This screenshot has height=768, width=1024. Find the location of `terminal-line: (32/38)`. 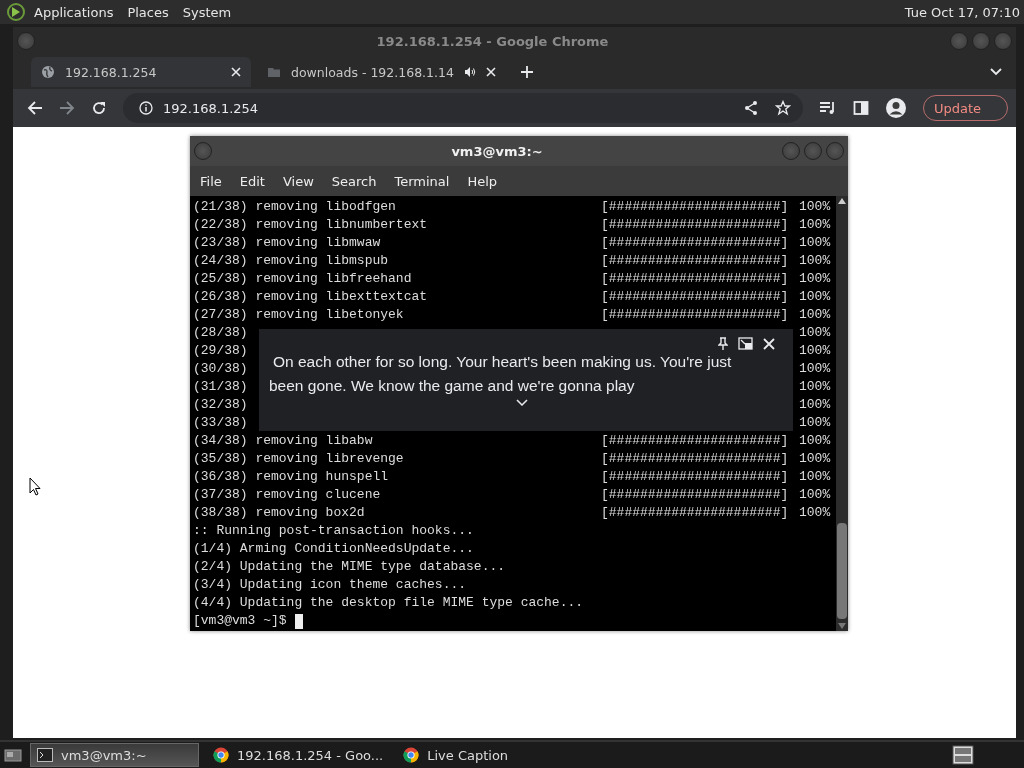

terminal-line: (32/38) is located at coordinates (220, 405).